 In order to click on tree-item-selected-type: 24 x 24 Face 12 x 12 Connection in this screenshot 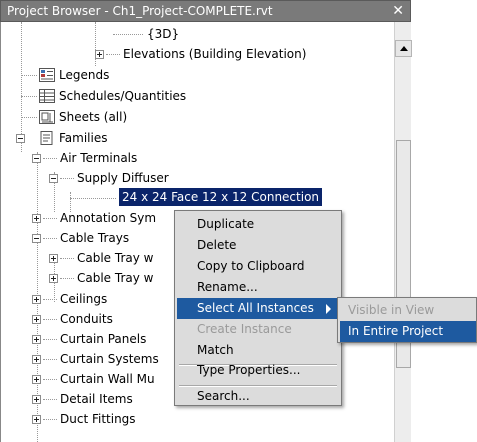, I will do `click(220, 197)`.